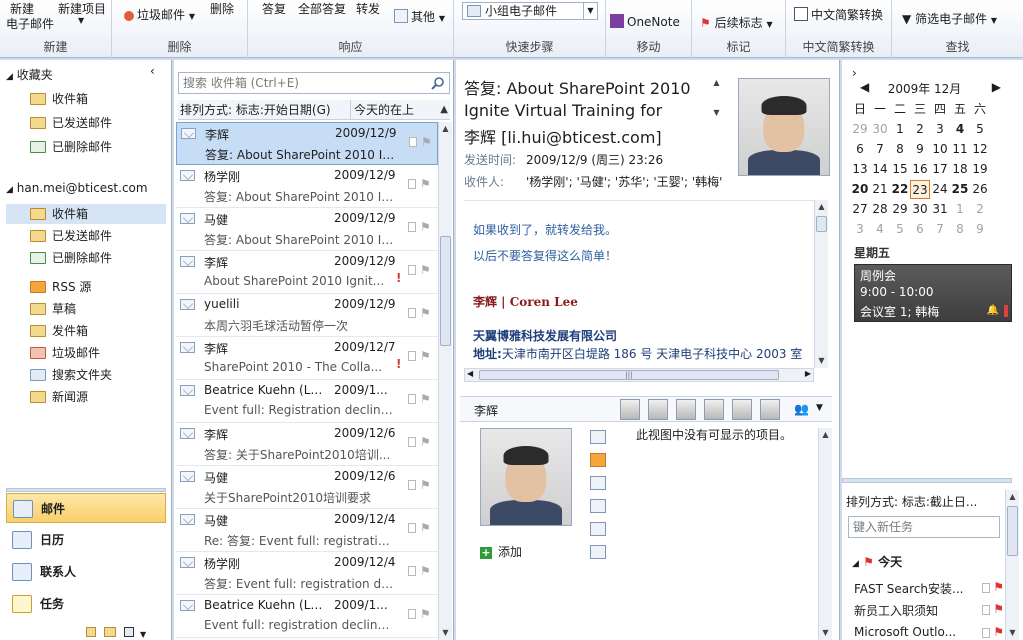 The width and height of the screenshot is (1023, 640). Describe the element at coordinates (152, 71) in the screenshot. I see `minimize-pane-icon: ‹` at that location.